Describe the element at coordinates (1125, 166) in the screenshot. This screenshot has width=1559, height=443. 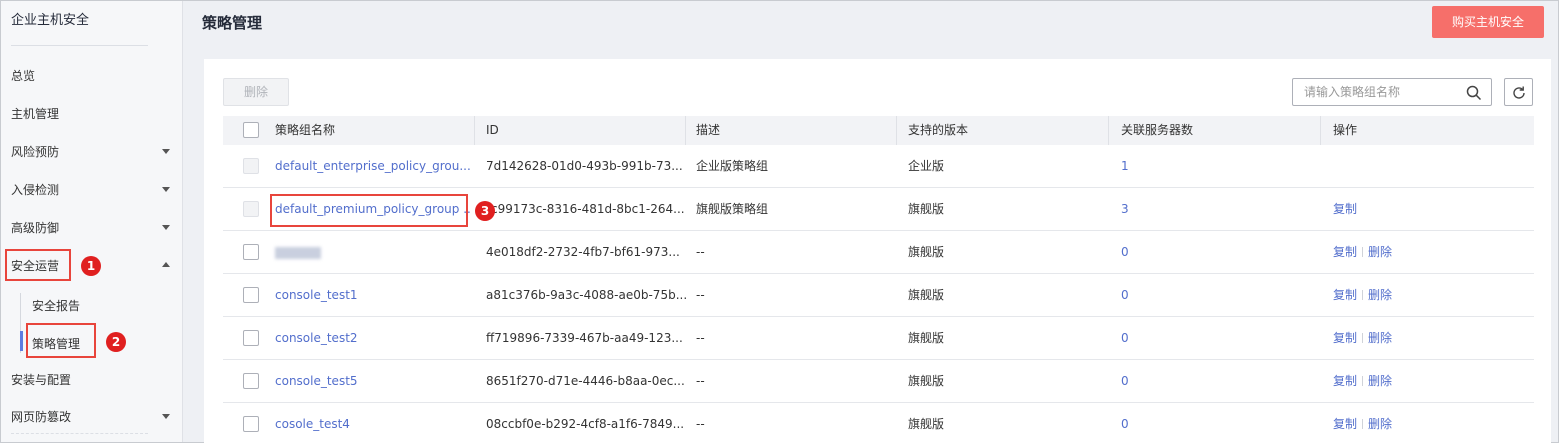
I see `server-count-link: 1` at that location.